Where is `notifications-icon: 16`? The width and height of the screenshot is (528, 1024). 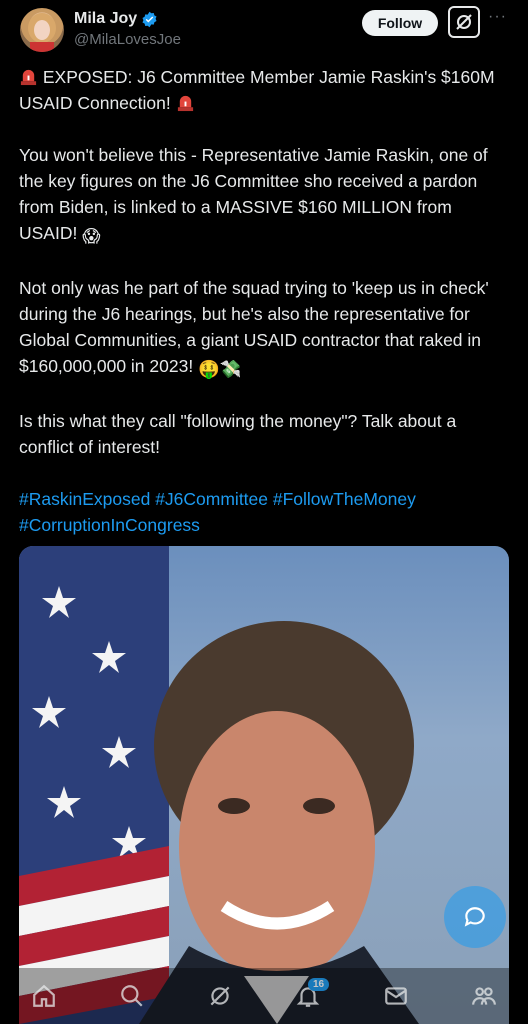
notifications-icon: 16 is located at coordinates (309, 996).